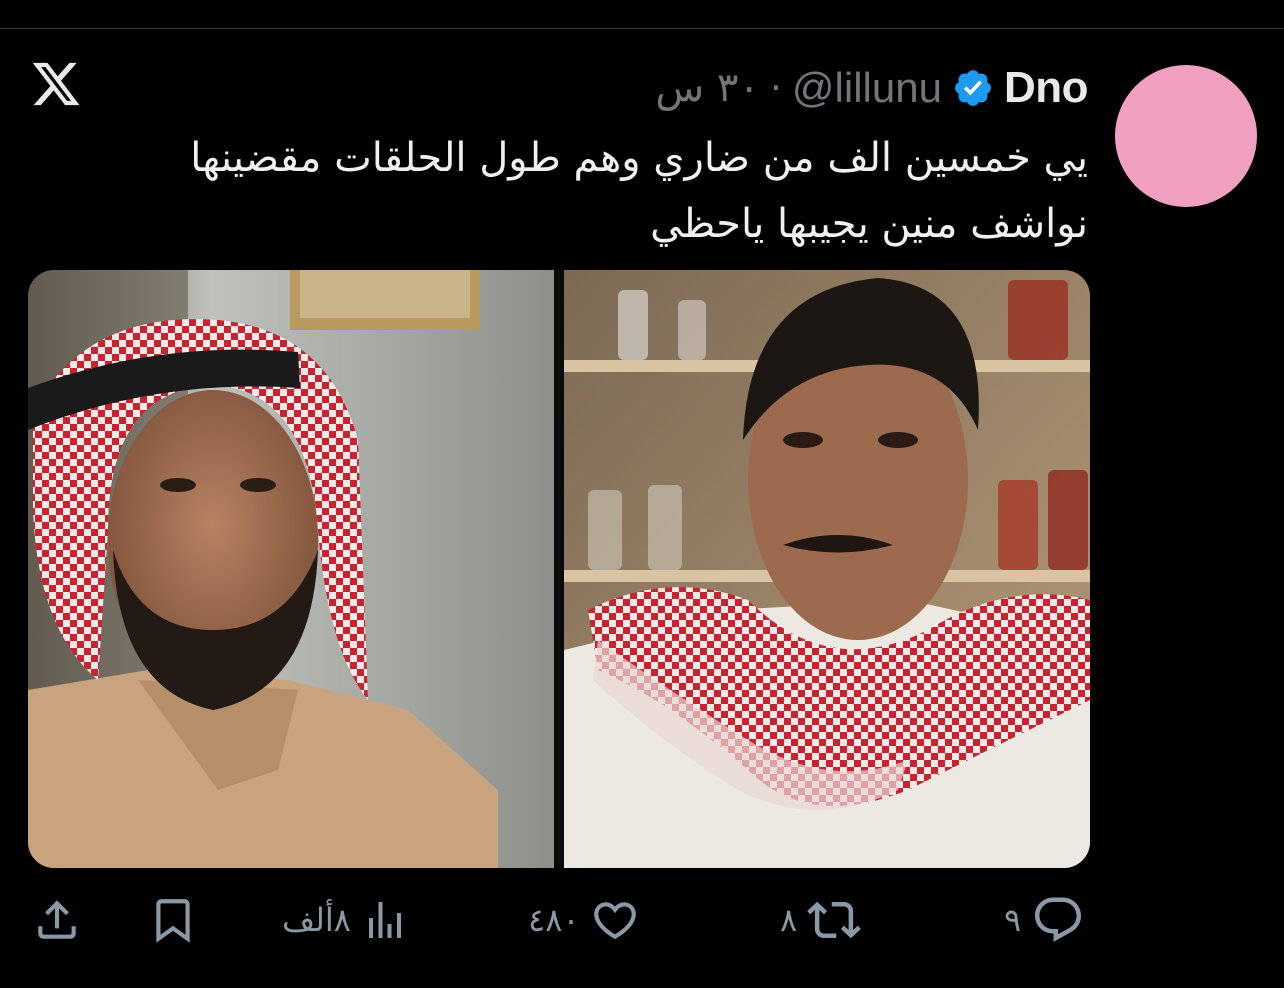 This screenshot has width=1284, height=988. I want to click on bookmark-button, so click(173, 920).